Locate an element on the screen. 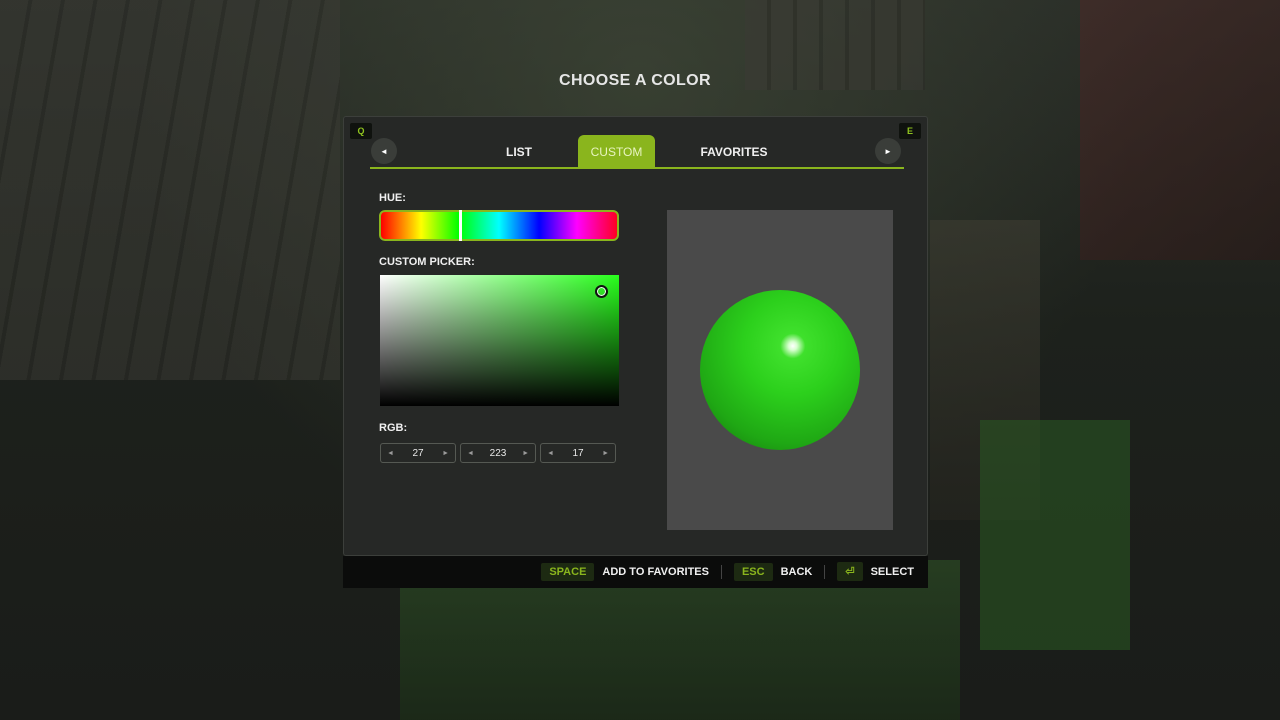 The image size is (1280, 720). color-preview is located at coordinates (780, 370).